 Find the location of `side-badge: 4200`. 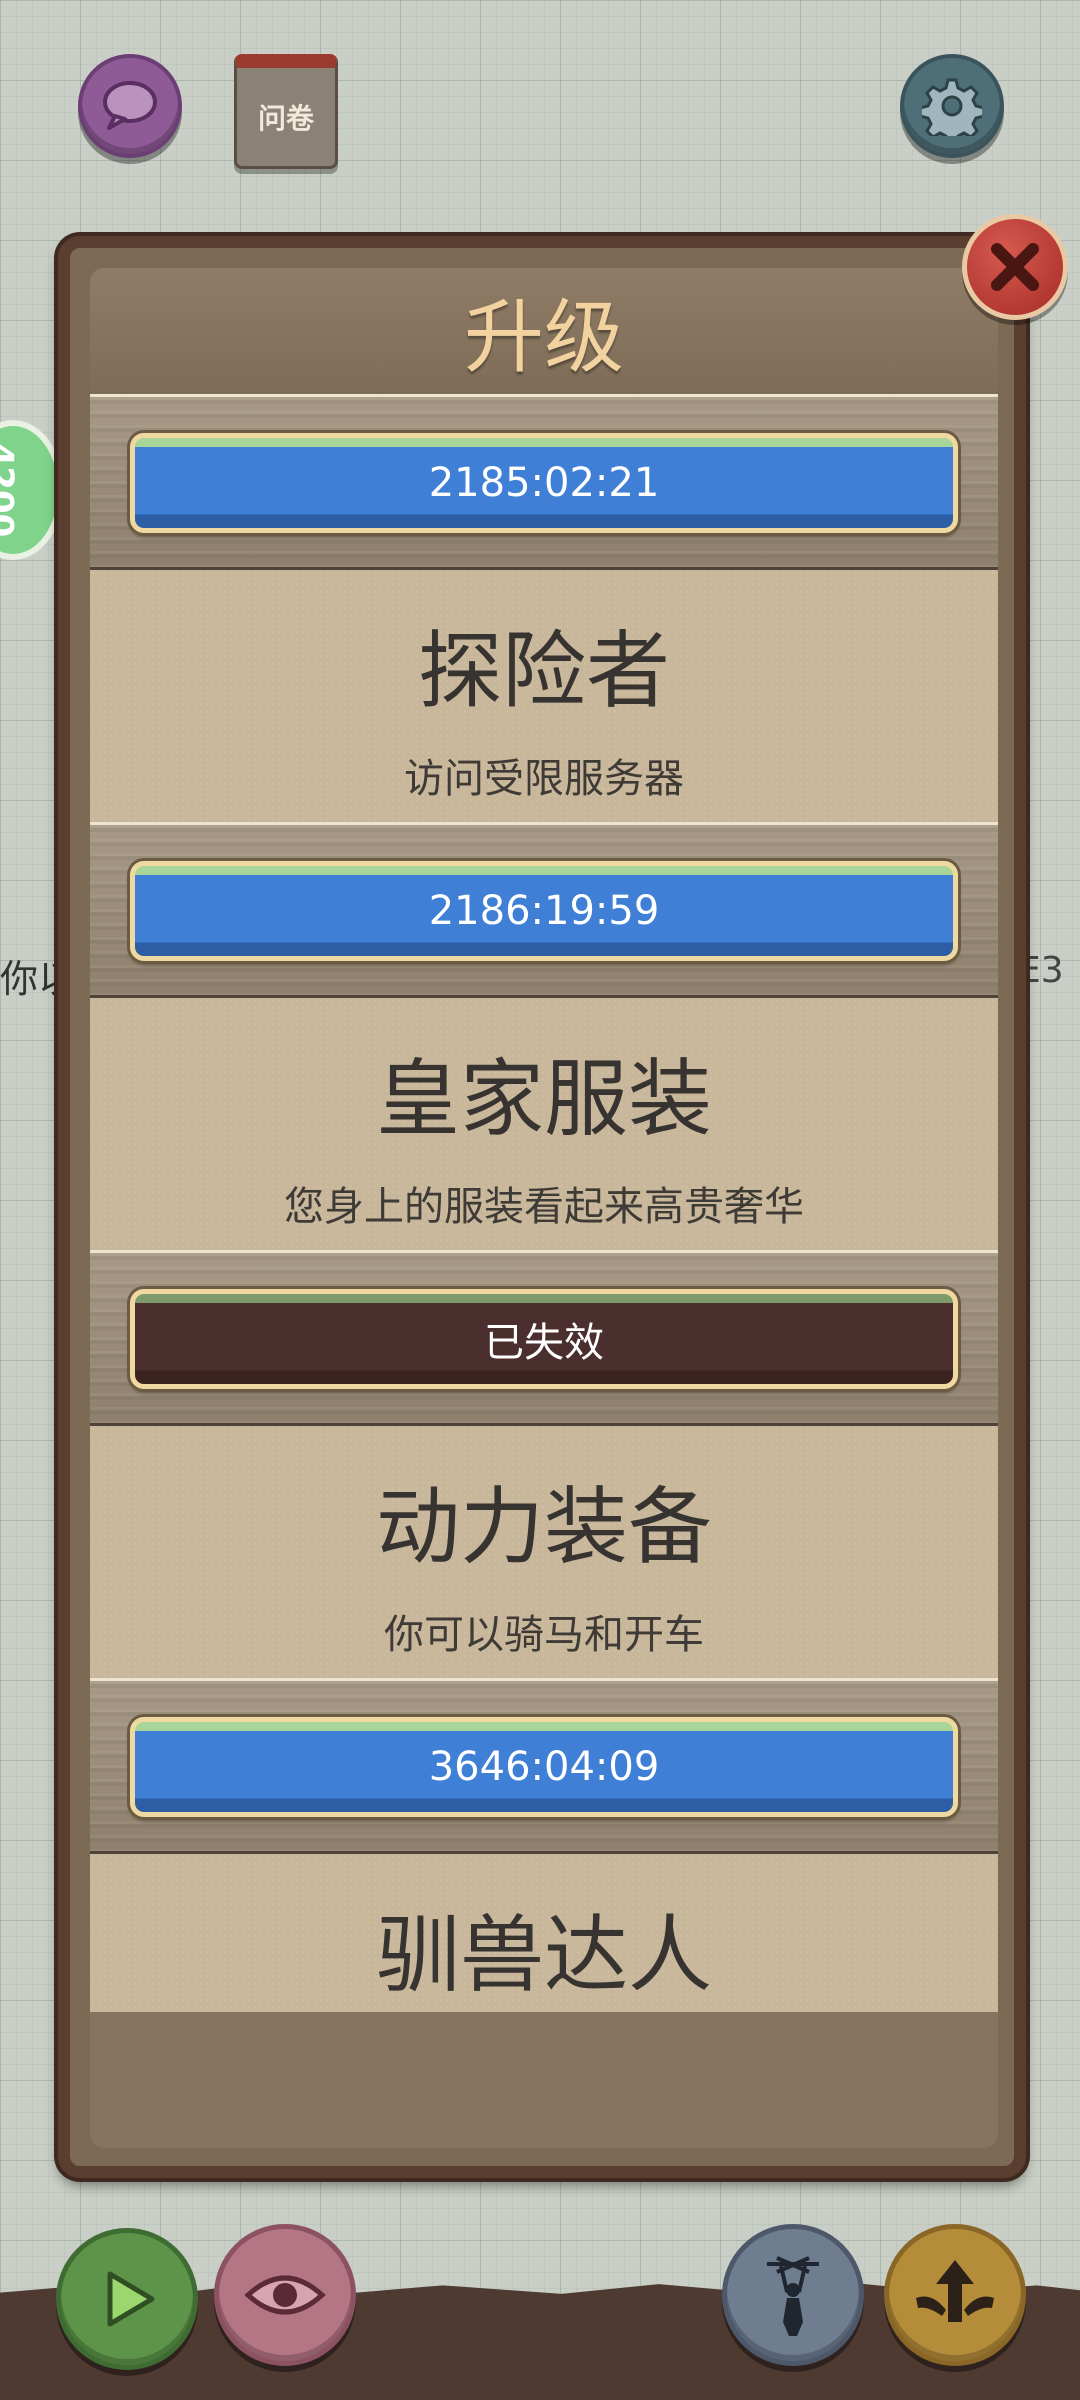

side-badge: 4200 is located at coordinates (32, 490).